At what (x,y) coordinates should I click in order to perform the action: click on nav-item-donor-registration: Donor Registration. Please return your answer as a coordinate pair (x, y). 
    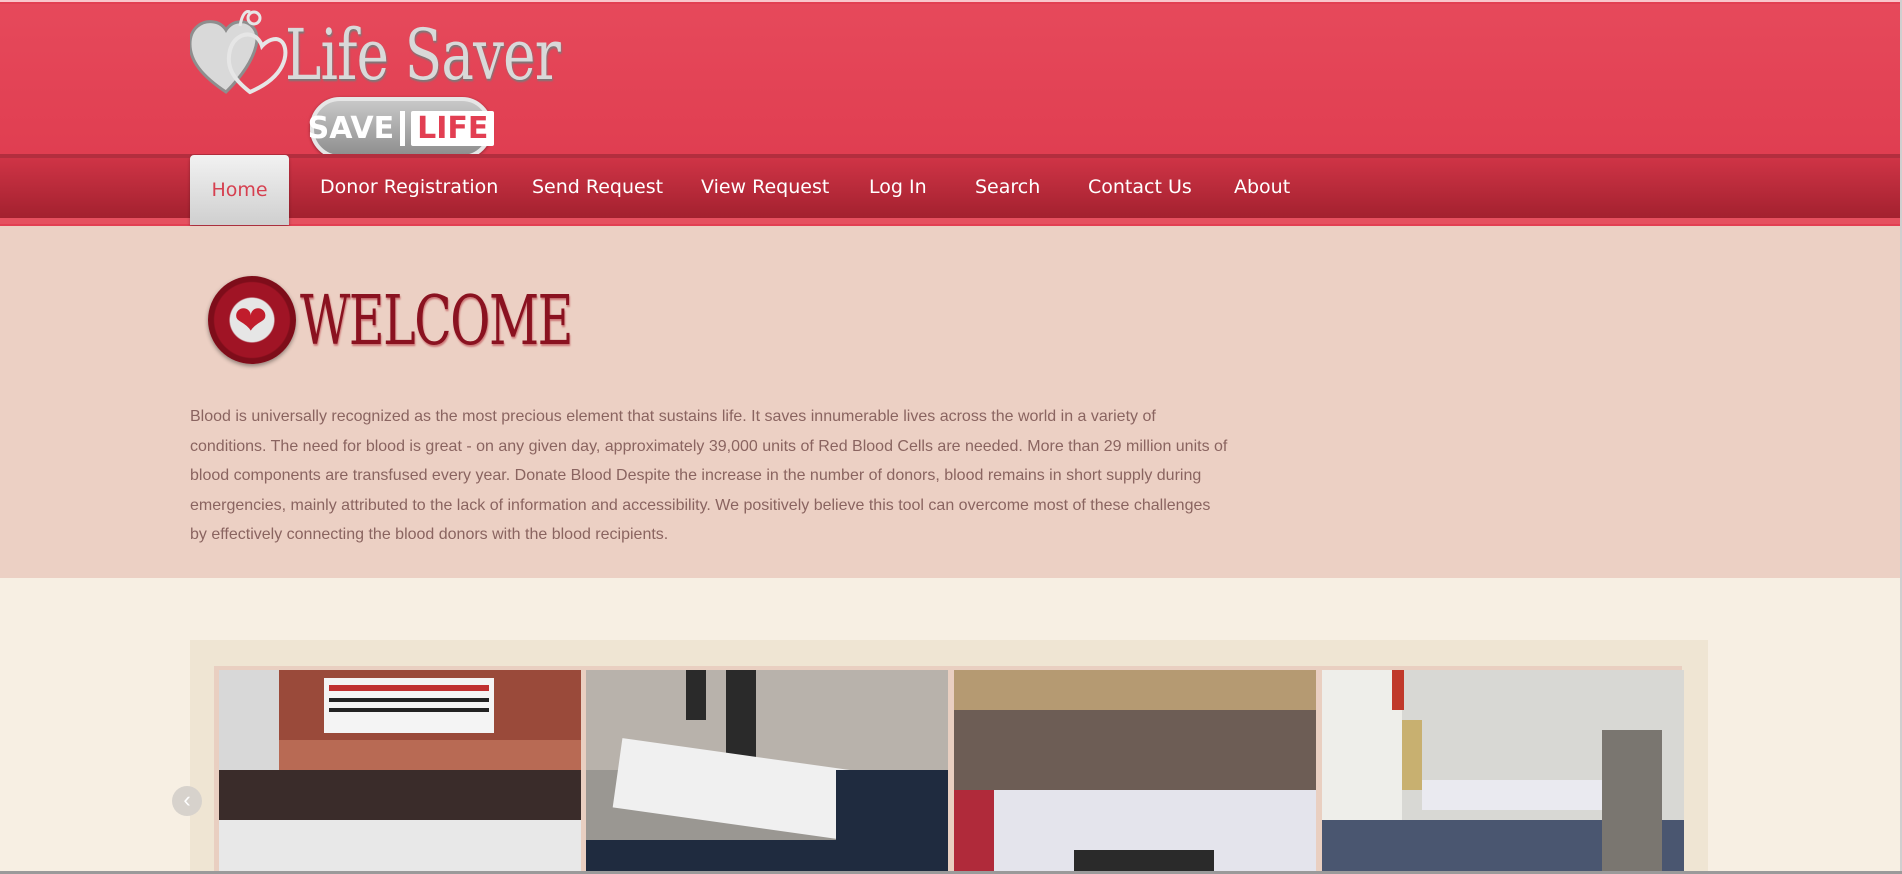
    Looking at the image, I should click on (409, 188).